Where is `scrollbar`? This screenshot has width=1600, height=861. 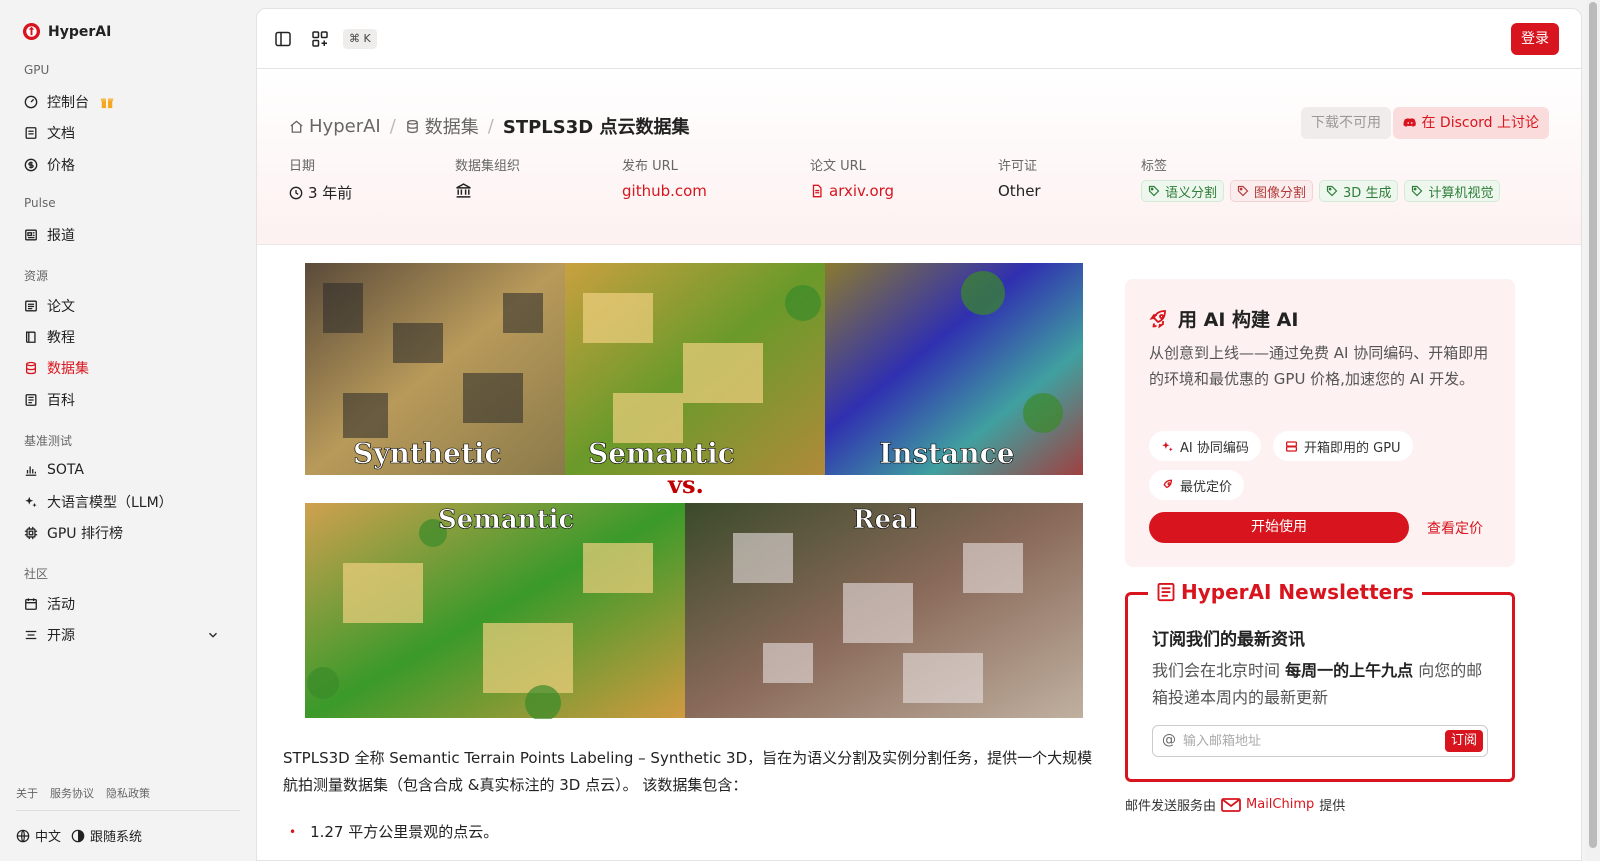 scrollbar is located at coordinates (1593, 430).